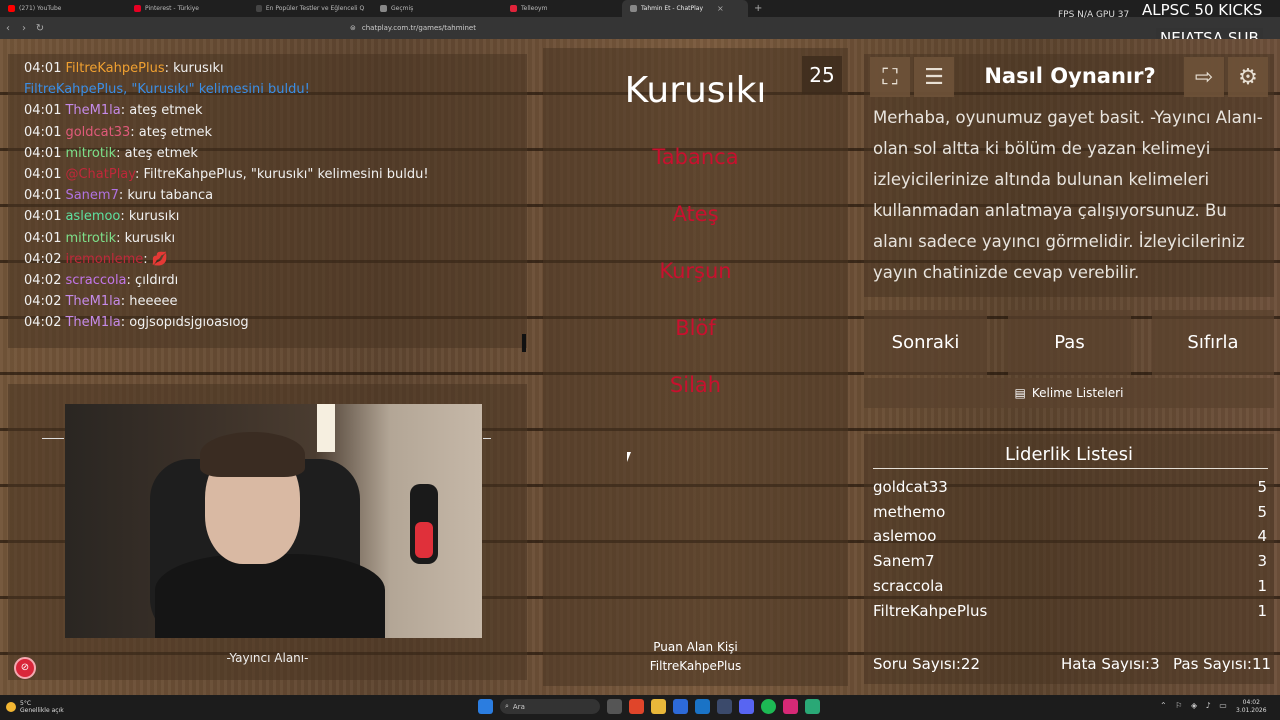 The image size is (1280, 720). Describe the element at coordinates (267, 132) in the screenshot. I see `chat-message: 04:01 goldcat33: ateş etmek` at that location.